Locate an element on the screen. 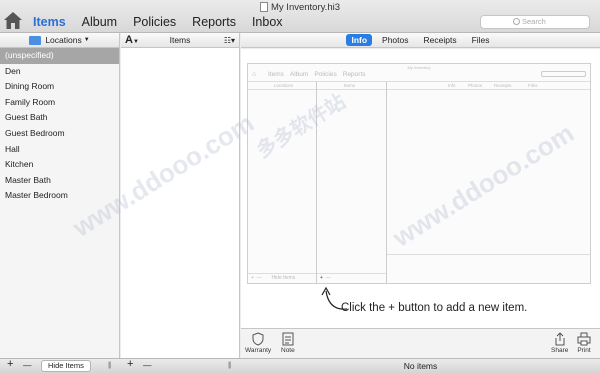  nav-tab-reports: Reports is located at coordinates (214, 22).